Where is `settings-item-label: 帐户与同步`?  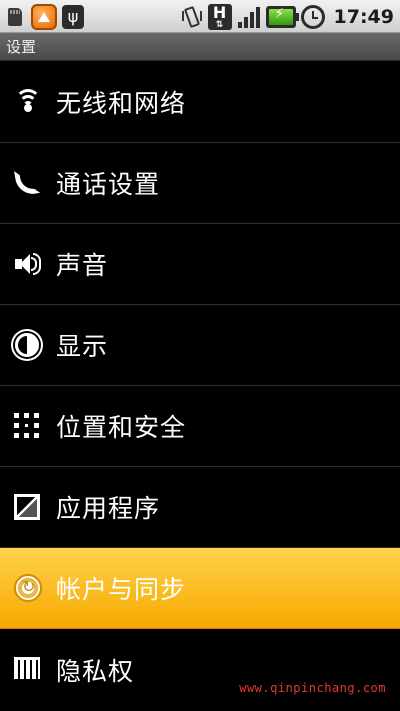 settings-item-label: 帐户与同步 is located at coordinates (121, 589).